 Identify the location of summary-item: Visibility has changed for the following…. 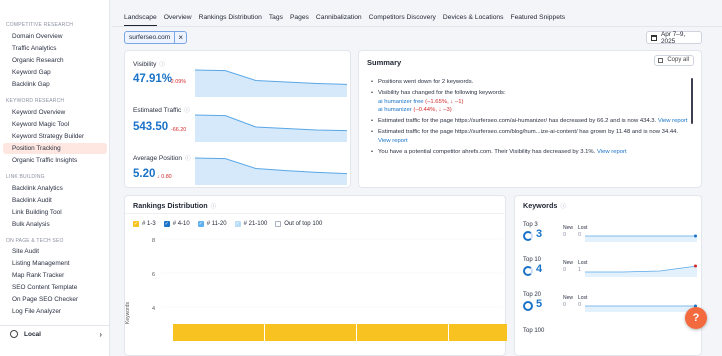
(531, 101).